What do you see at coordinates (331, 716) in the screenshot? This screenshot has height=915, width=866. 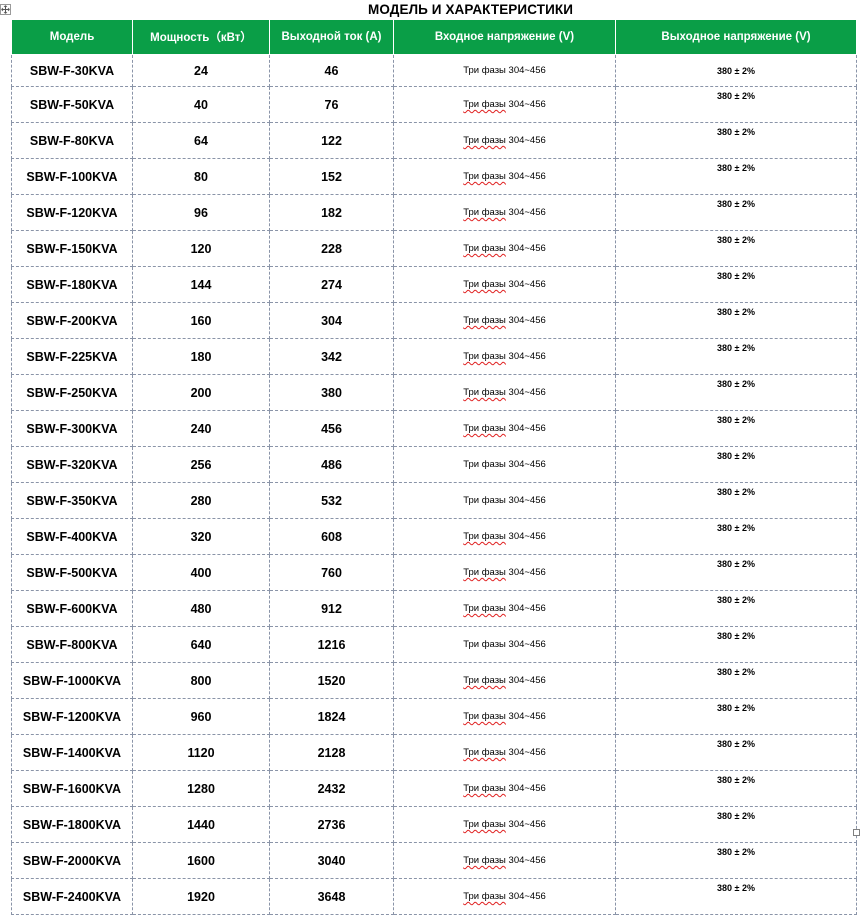 I see `cell-output-current: 1824` at bounding box center [331, 716].